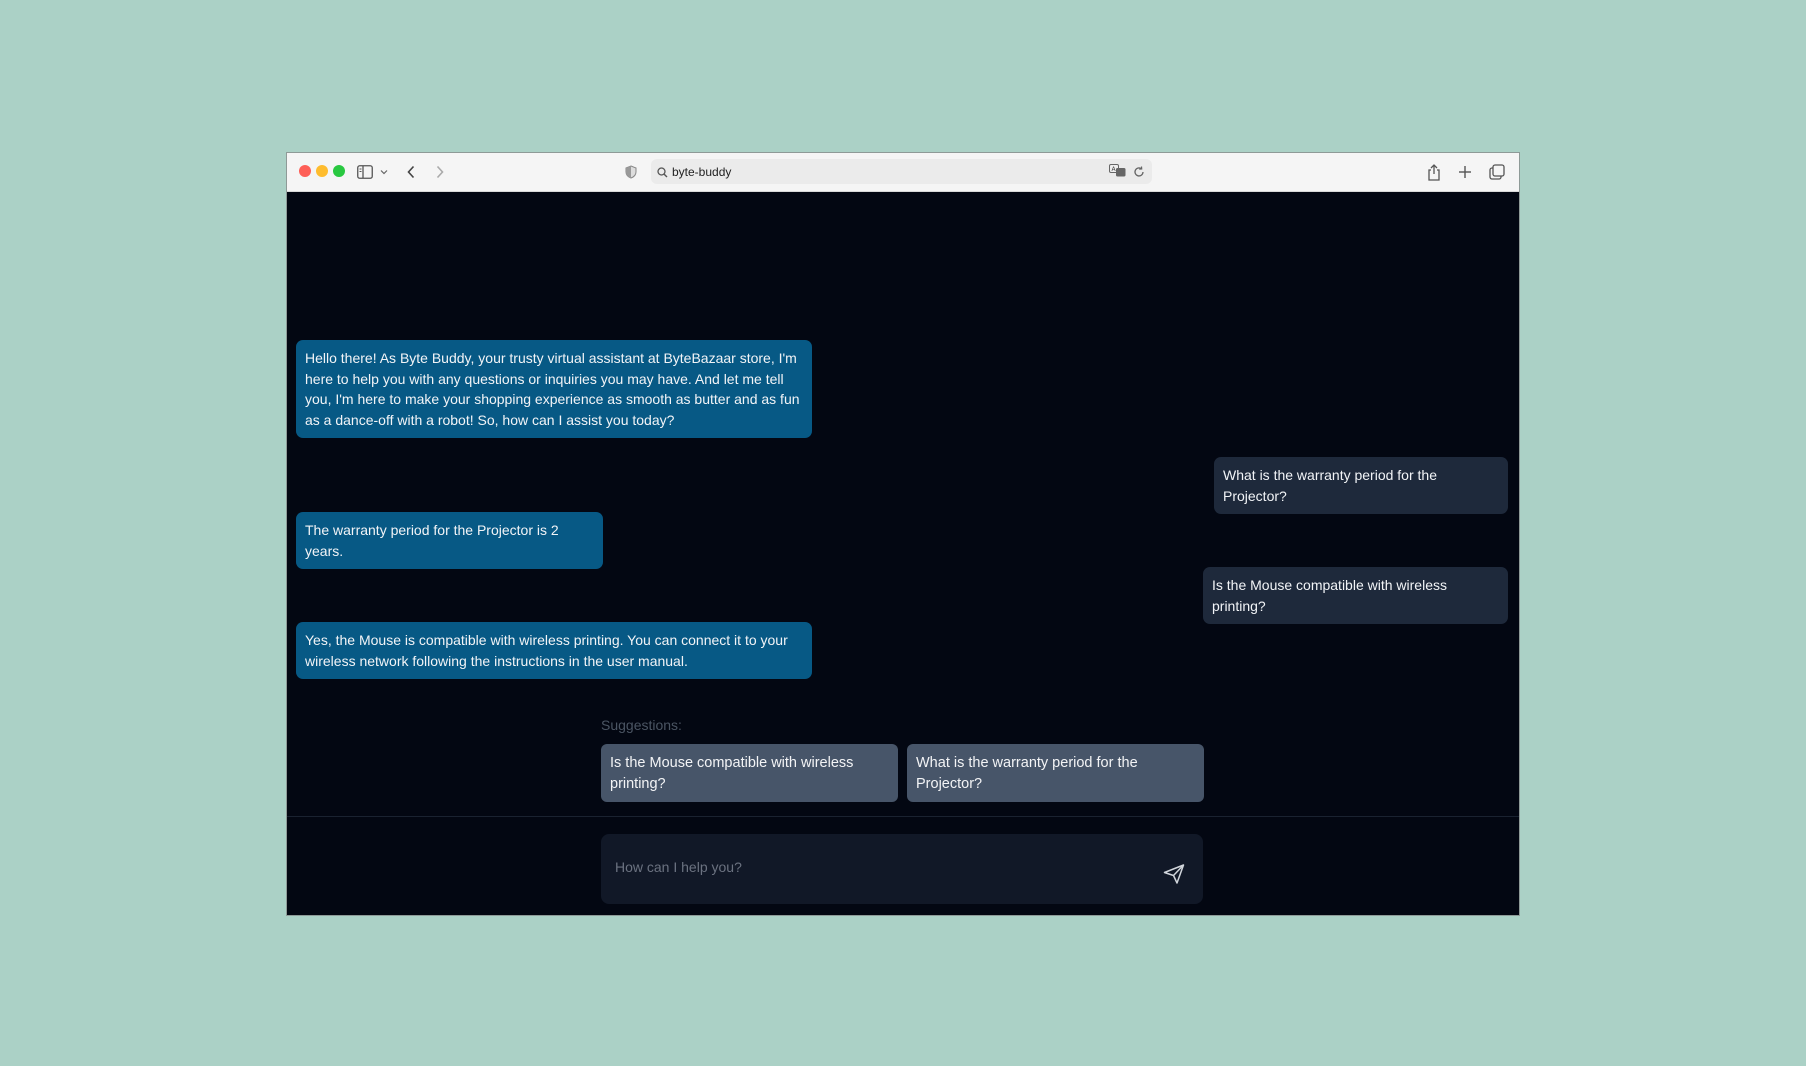 The image size is (1806, 1066). What do you see at coordinates (1434, 172) in the screenshot?
I see `share-icon` at bounding box center [1434, 172].